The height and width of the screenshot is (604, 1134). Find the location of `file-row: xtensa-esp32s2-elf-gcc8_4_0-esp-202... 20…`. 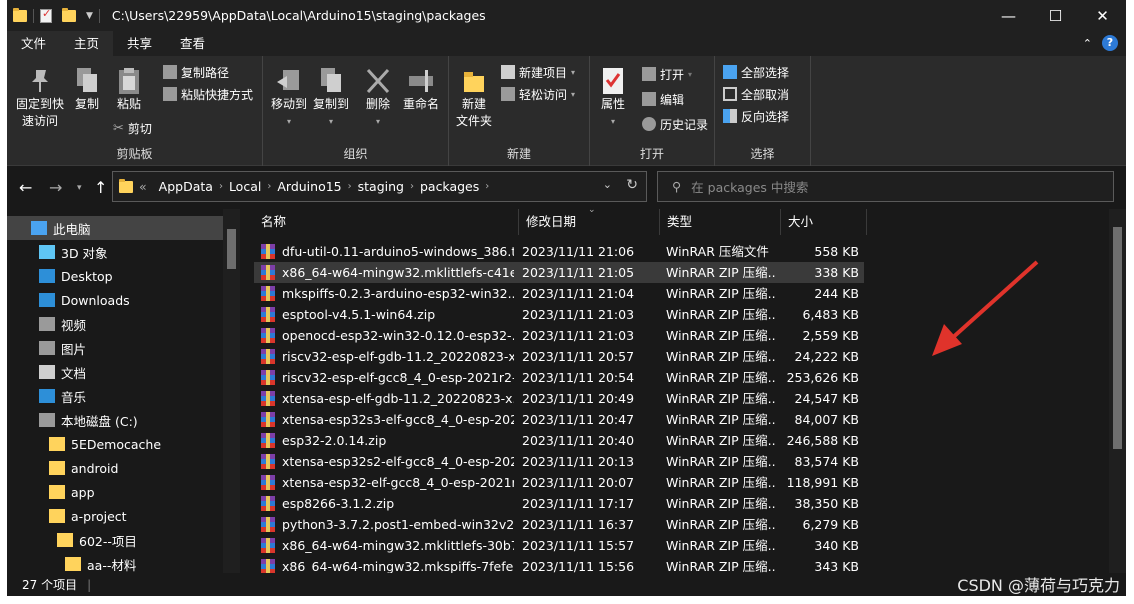

file-row: xtensa-esp32s2-elf-gcc8_4_0-esp-202... 20… is located at coordinates (559, 461).